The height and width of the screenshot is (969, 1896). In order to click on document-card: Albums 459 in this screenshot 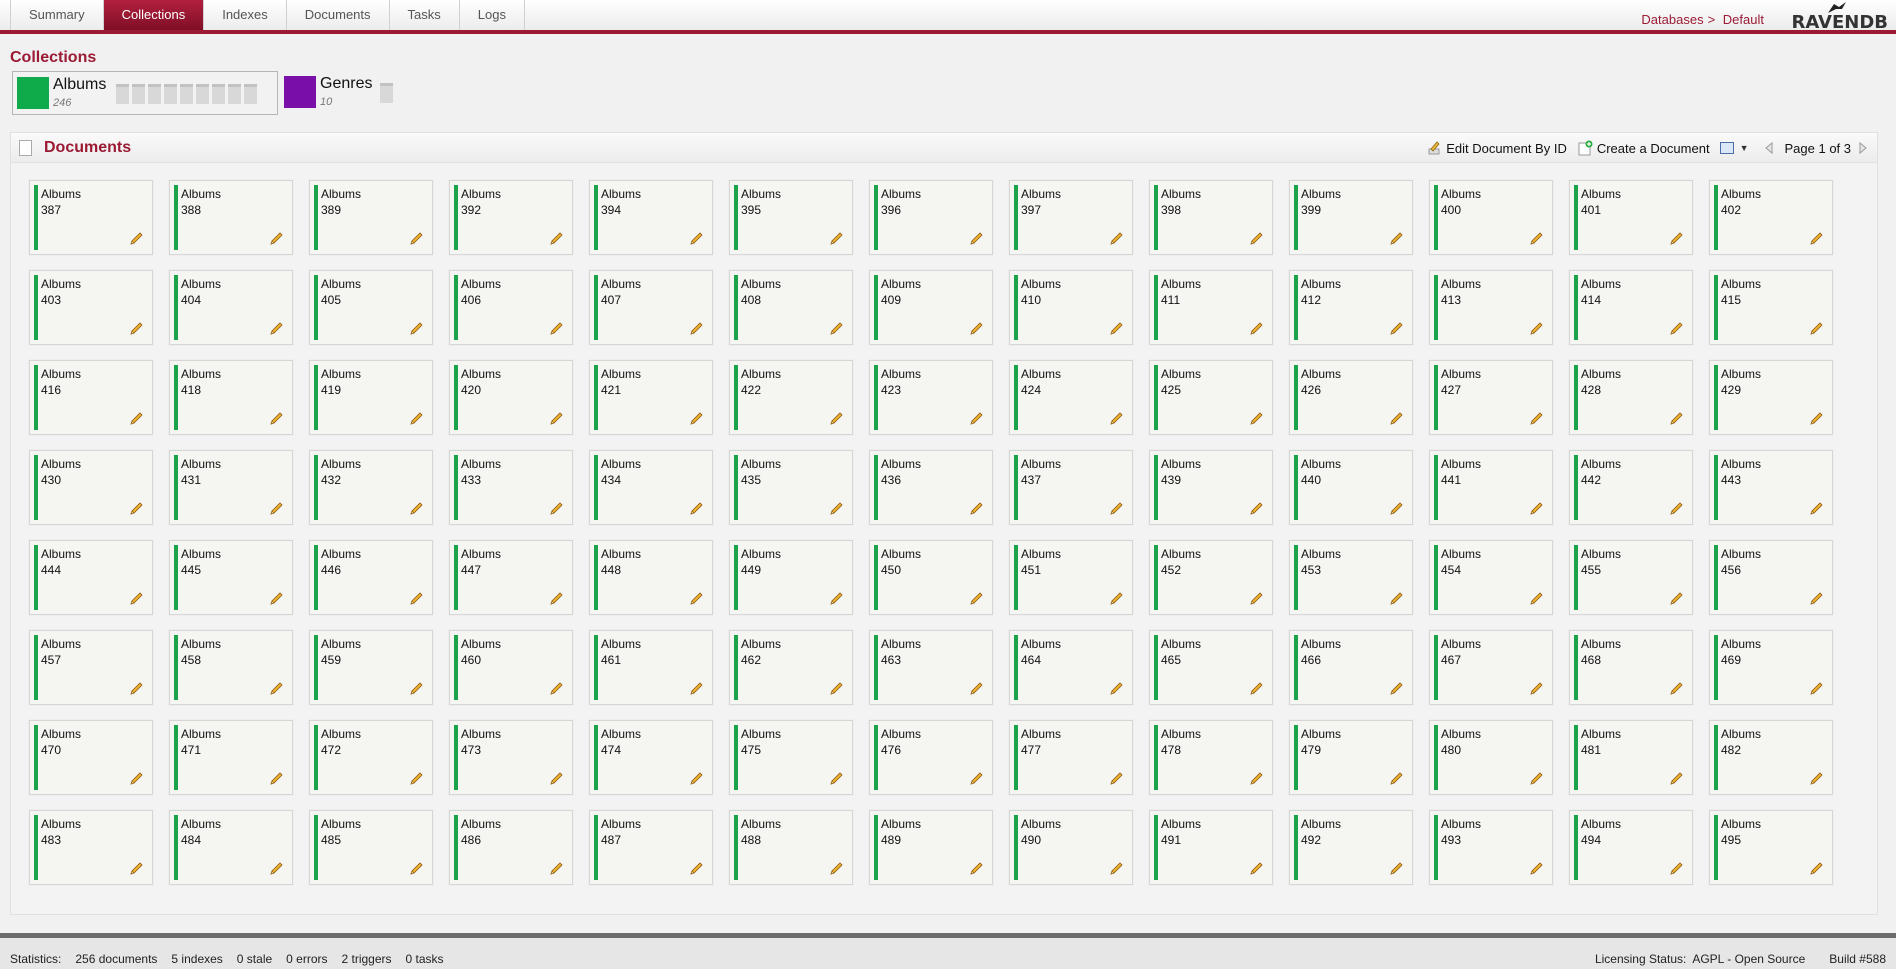, I will do `click(371, 667)`.